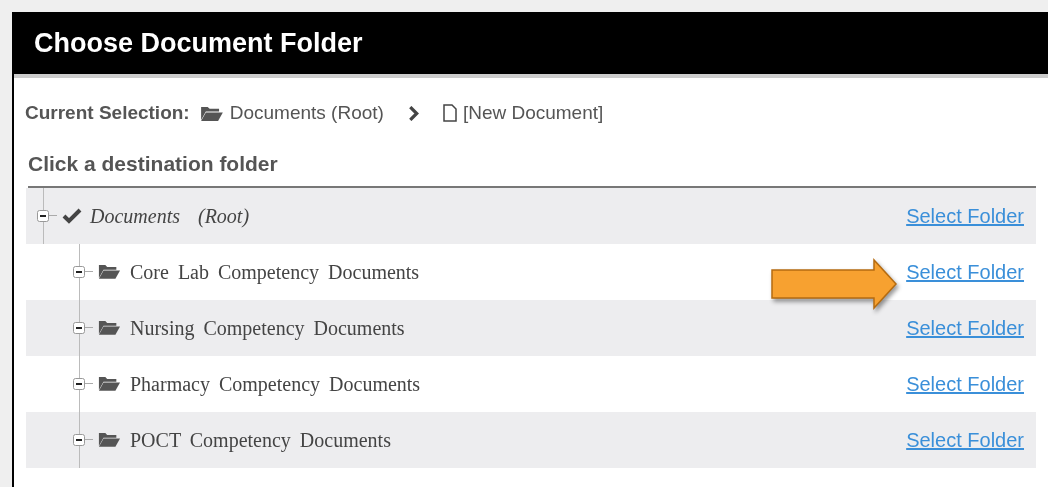 This screenshot has width=1048, height=487. What do you see at coordinates (275, 383) in the screenshot?
I see `folder-name: Pharmacy Competency Documents` at bounding box center [275, 383].